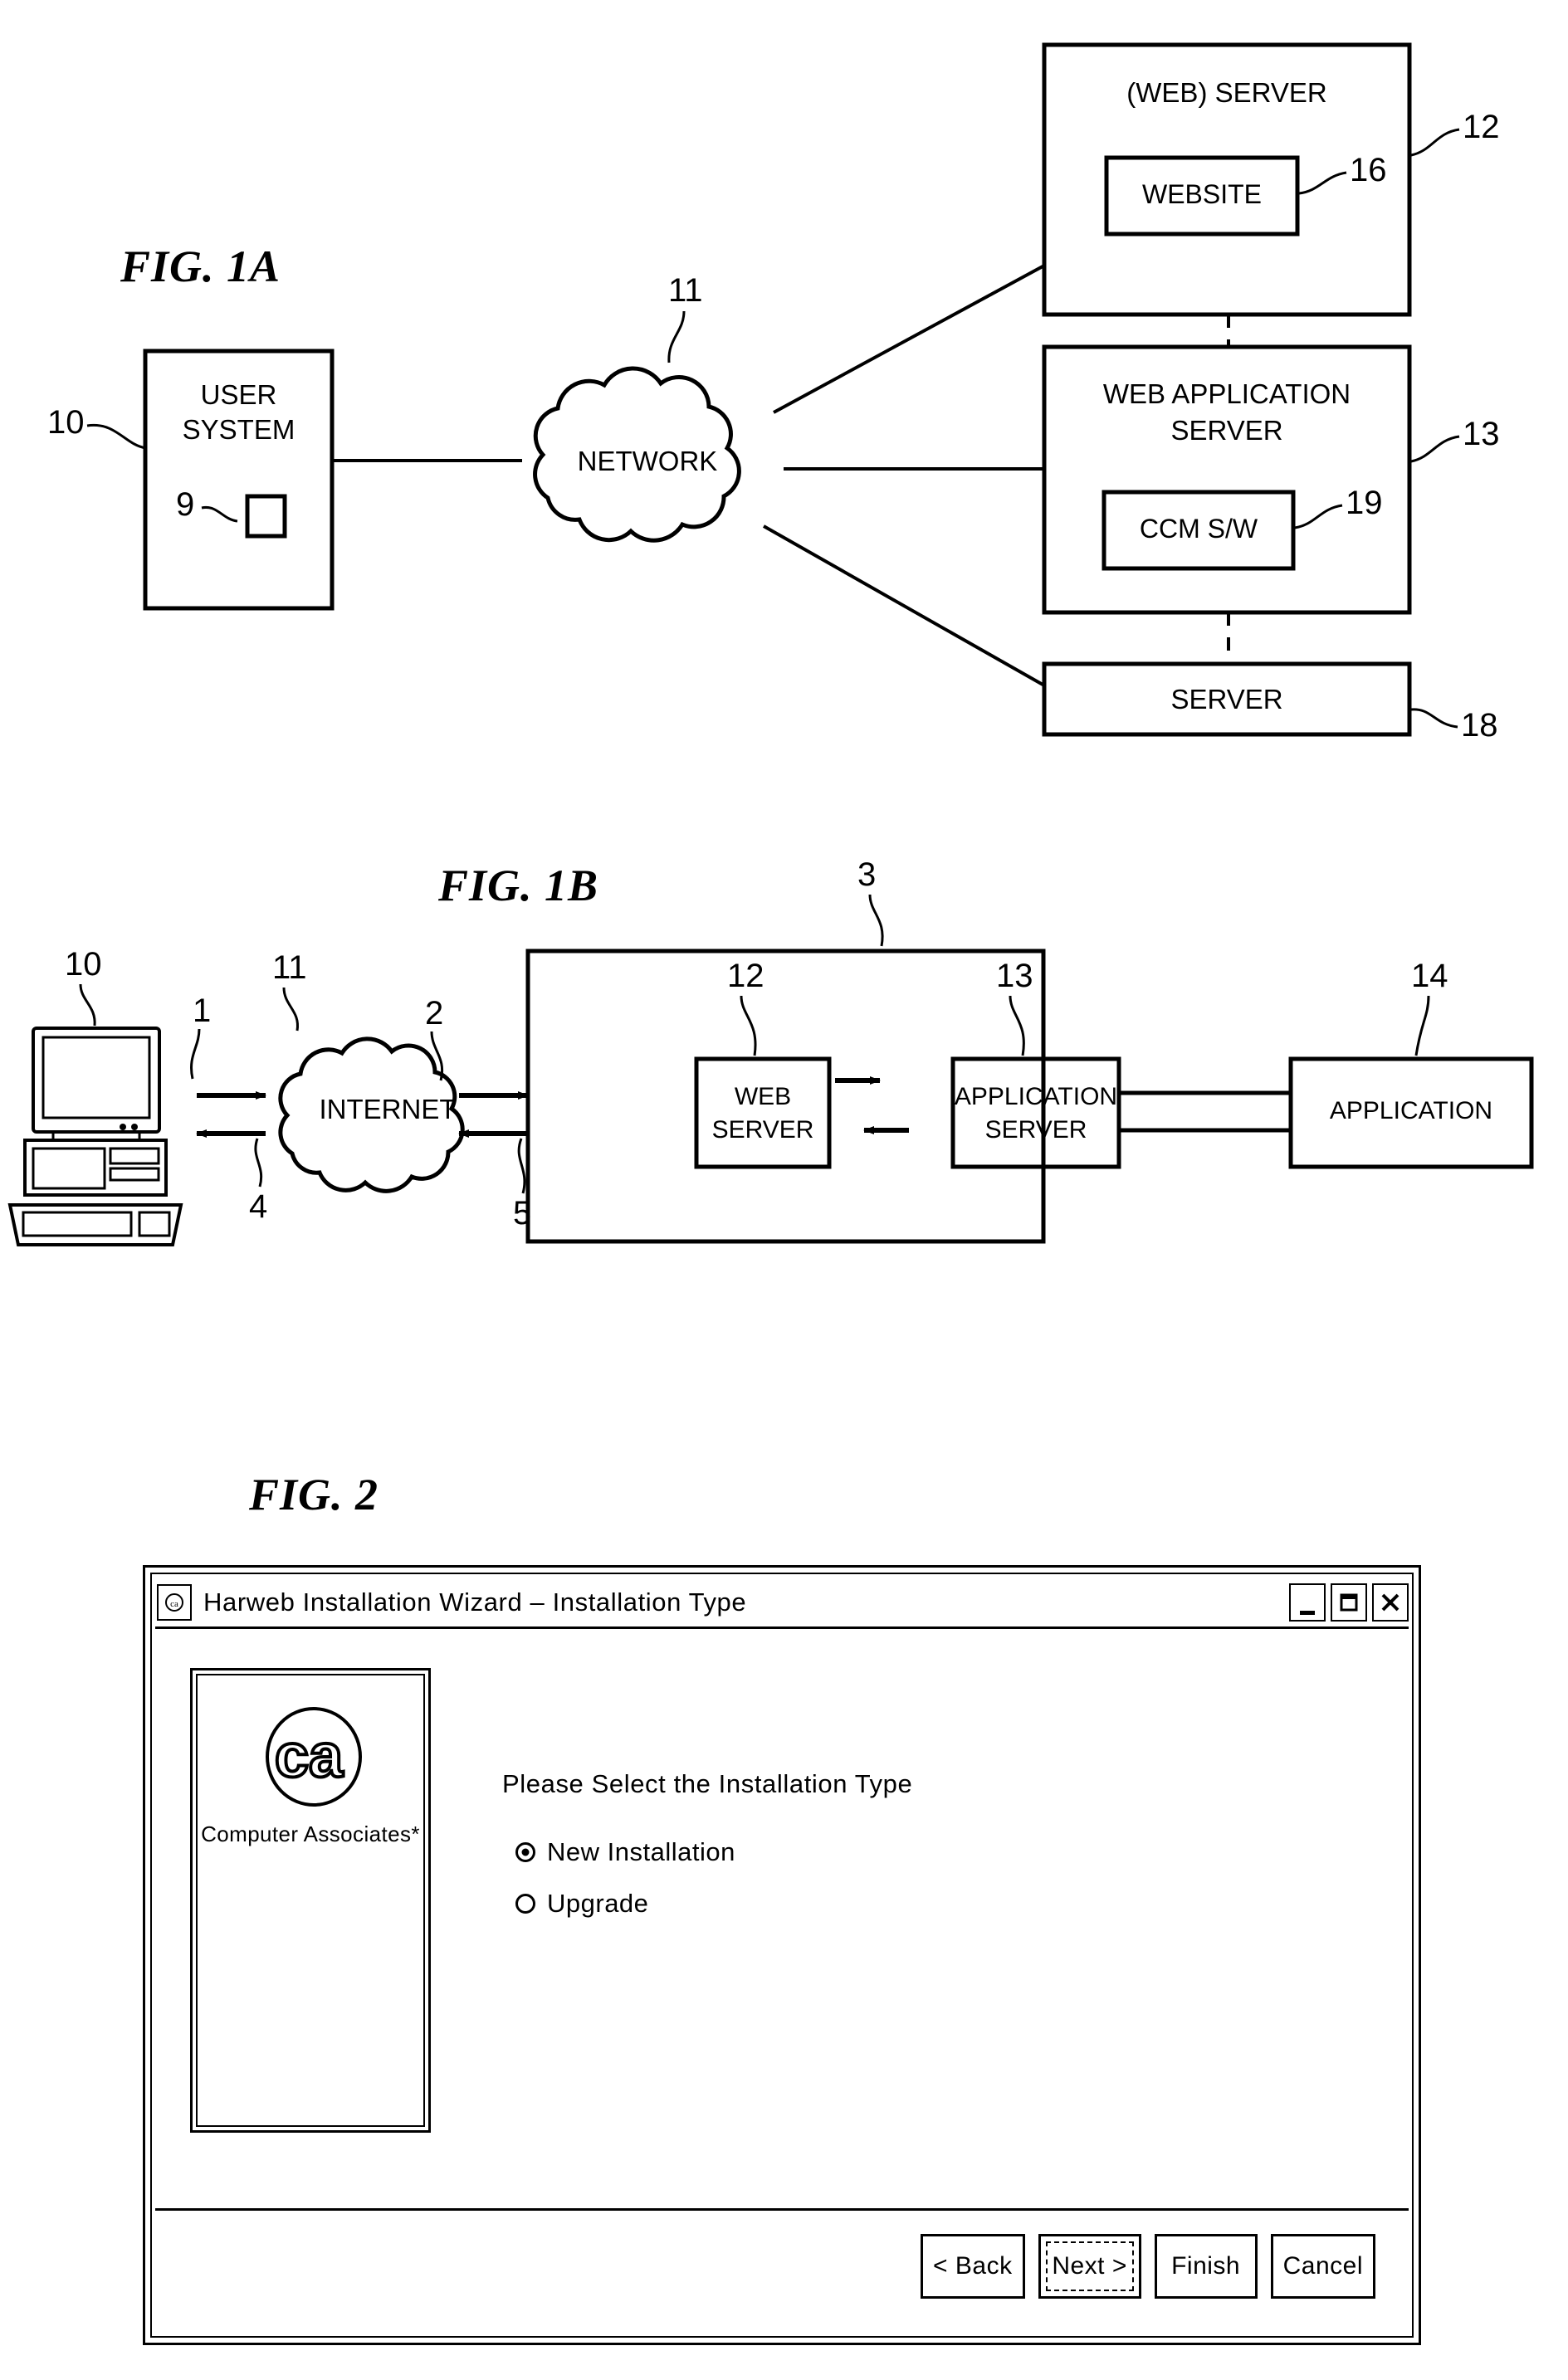  What do you see at coordinates (1035, 1130) in the screenshot?
I see `fig1b-app-server-line2: SERVER` at bounding box center [1035, 1130].